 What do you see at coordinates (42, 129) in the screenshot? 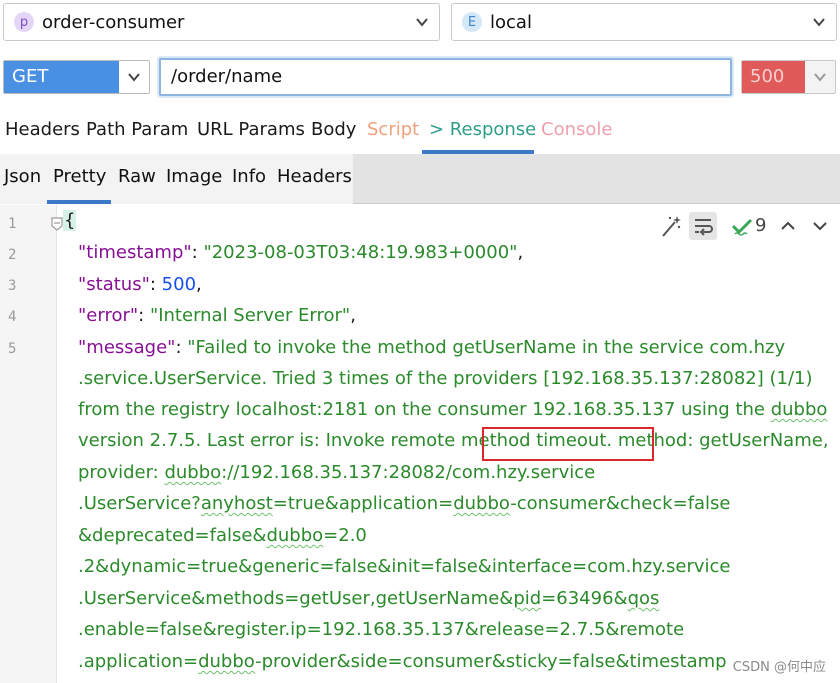
I see `tab-headers: Headers` at bounding box center [42, 129].